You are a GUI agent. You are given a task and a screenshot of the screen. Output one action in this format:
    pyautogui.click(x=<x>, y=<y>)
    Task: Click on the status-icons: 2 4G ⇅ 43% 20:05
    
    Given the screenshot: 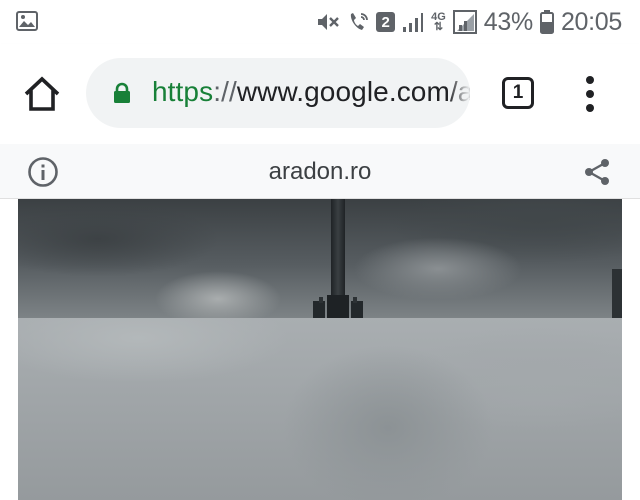 What is the action you would take?
    pyautogui.click(x=469, y=22)
    